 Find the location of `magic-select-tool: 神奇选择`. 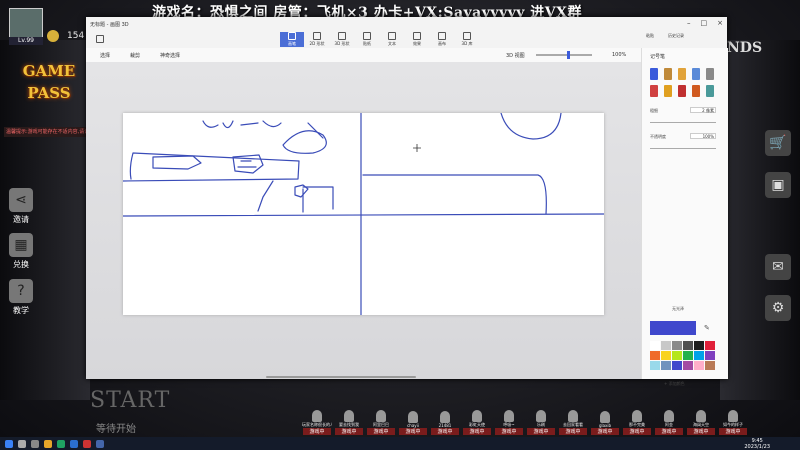

magic-select-tool: 神奇选择 is located at coordinates (170, 55).